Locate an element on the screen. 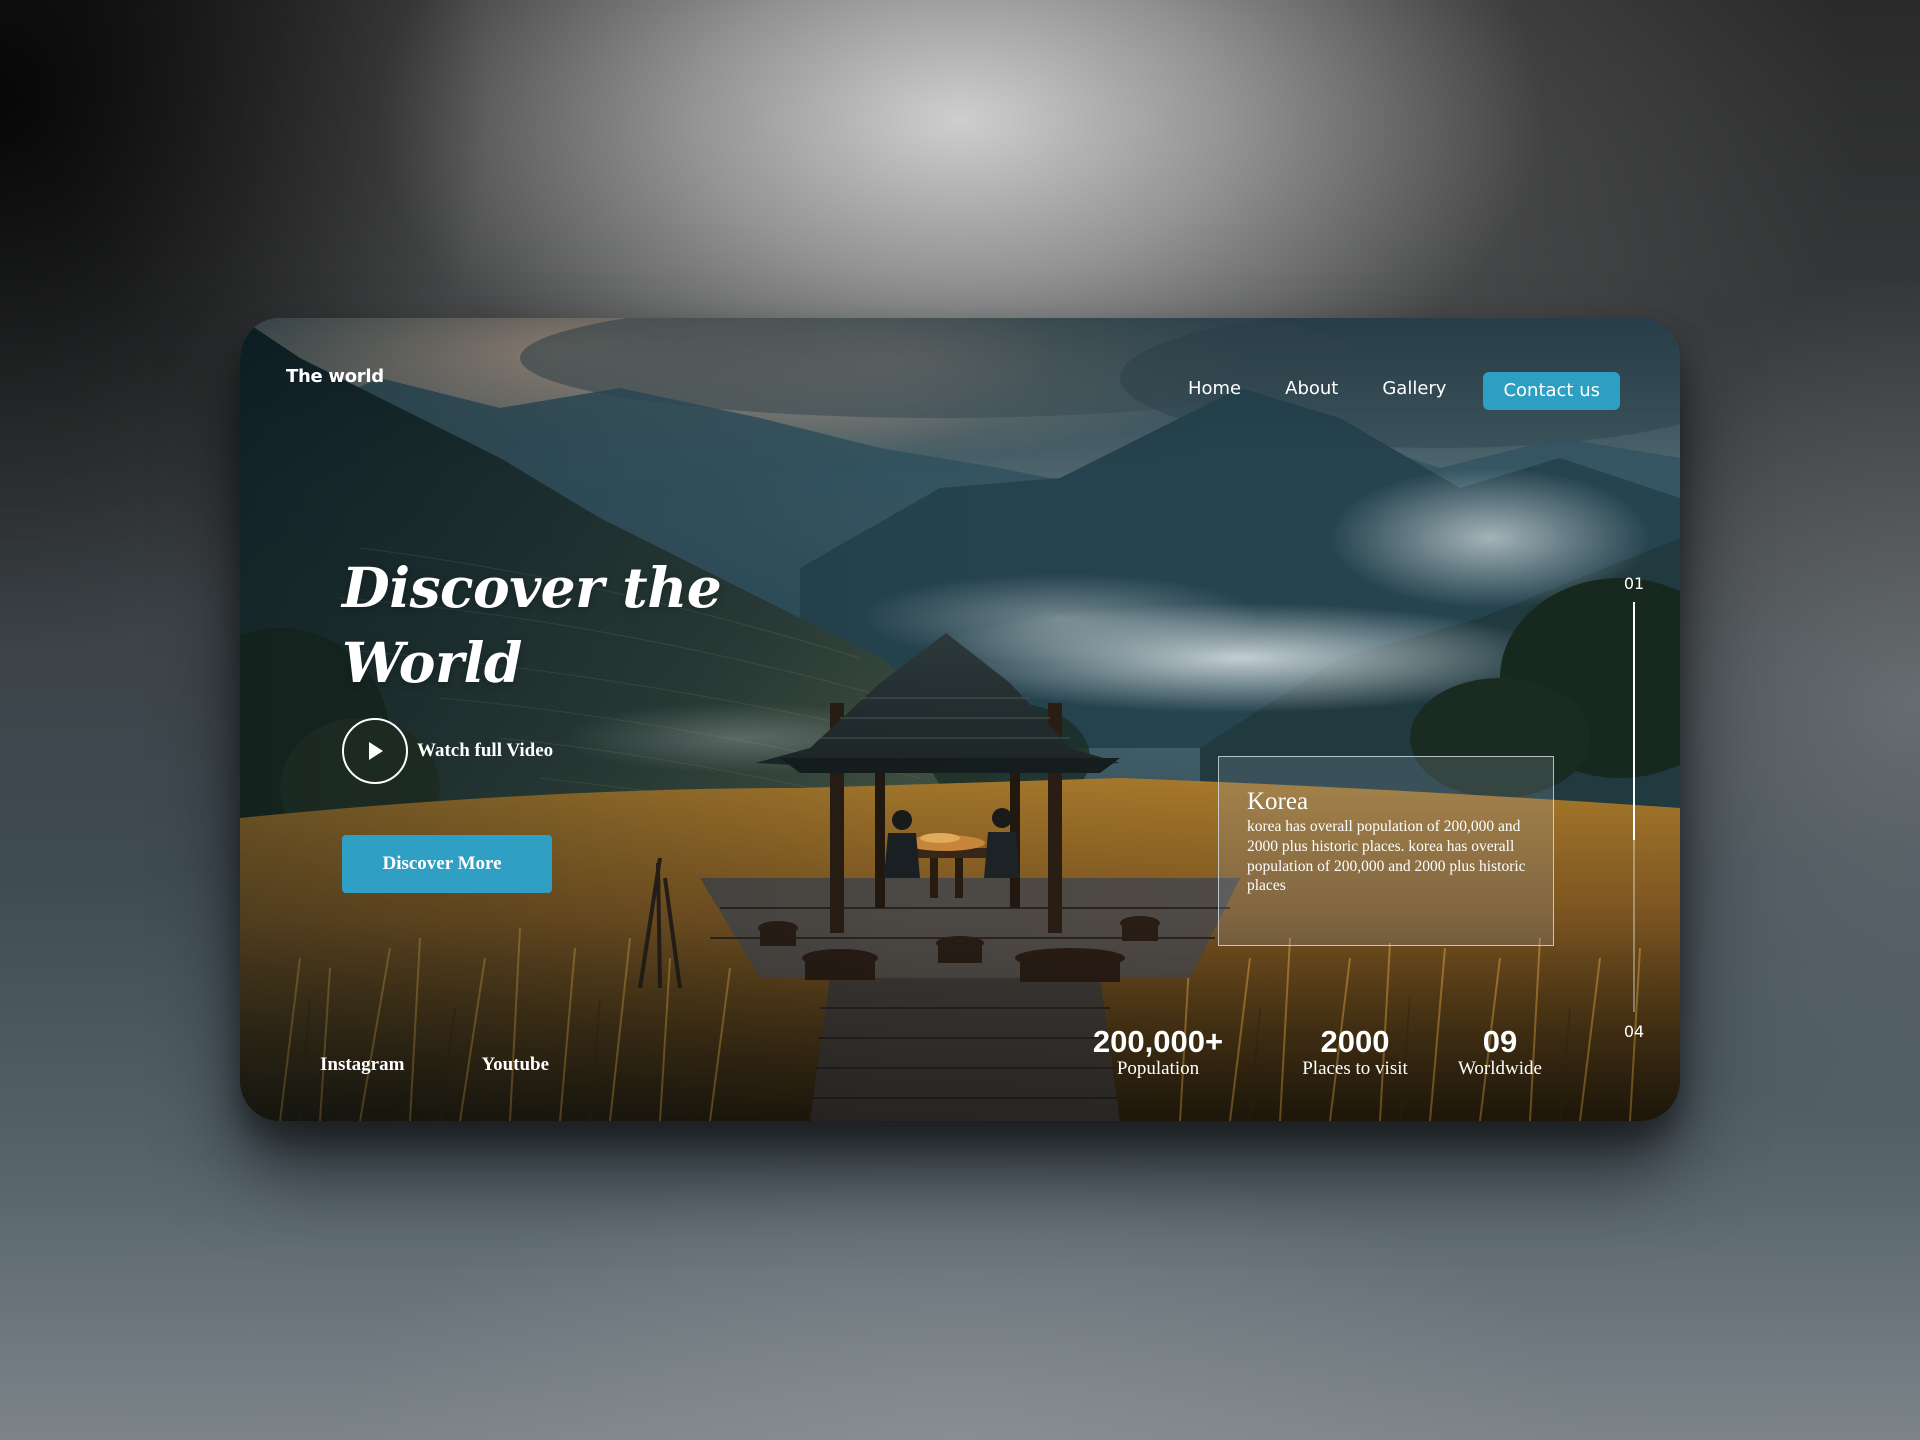 The image size is (1920, 1440). nav-home-link: Home is located at coordinates (1214, 388).